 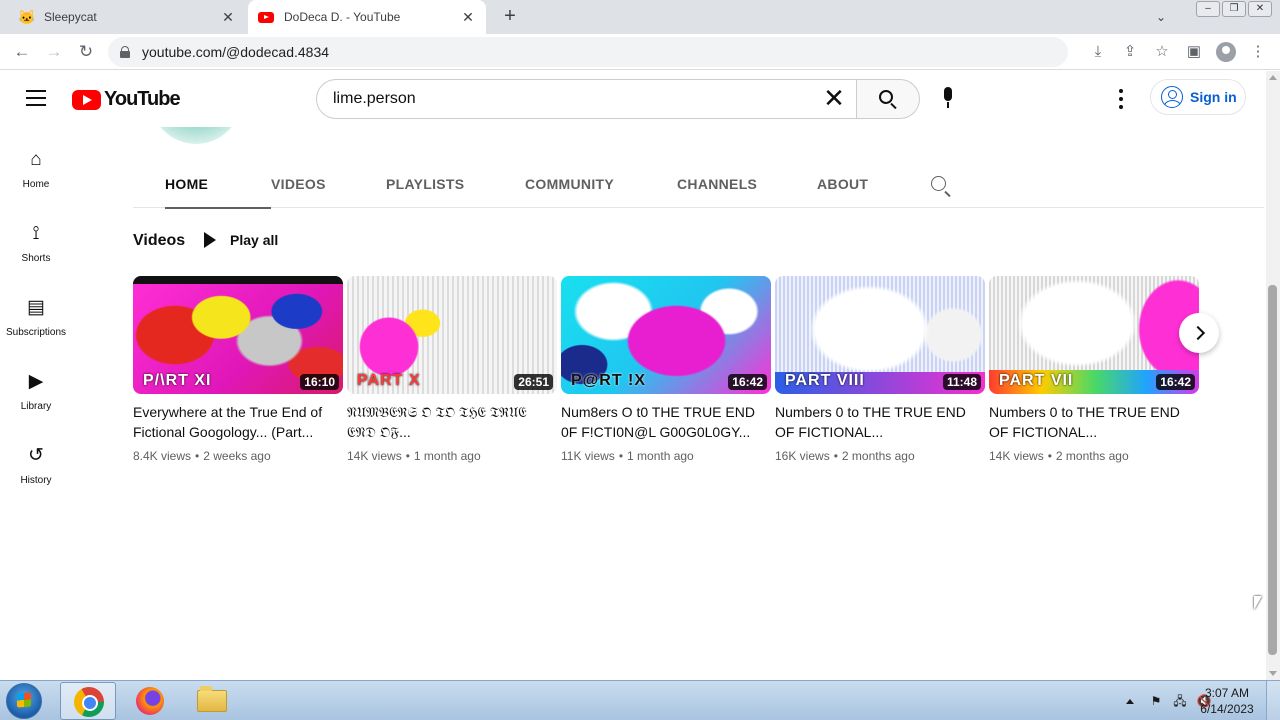 What do you see at coordinates (24, 701) in the screenshot?
I see `start-button` at bounding box center [24, 701].